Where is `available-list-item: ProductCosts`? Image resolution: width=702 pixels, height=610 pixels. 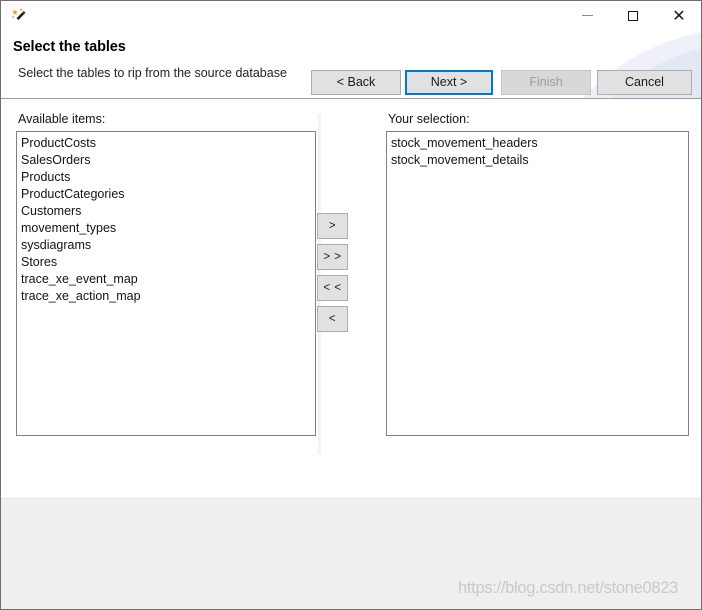
available-list-item: ProductCosts is located at coordinates (166, 143).